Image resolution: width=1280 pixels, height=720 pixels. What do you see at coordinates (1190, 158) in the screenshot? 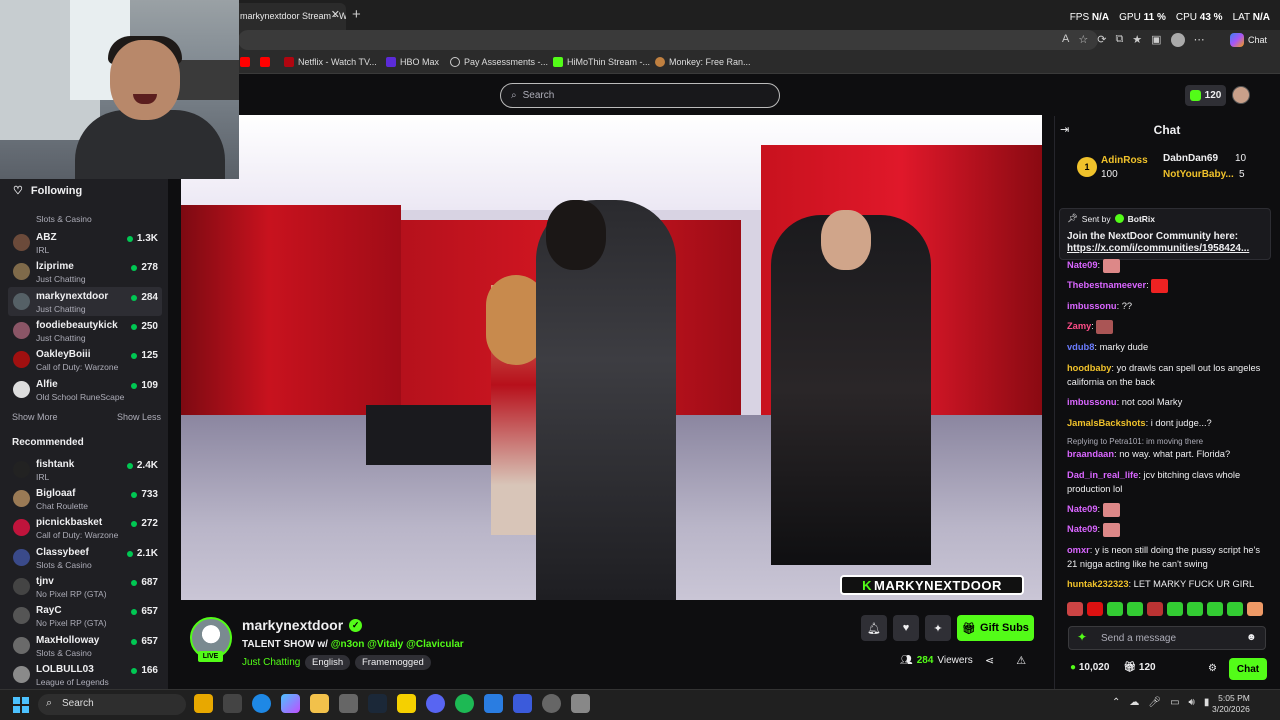
I see `leader-name: DabnDan69` at bounding box center [1190, 158].